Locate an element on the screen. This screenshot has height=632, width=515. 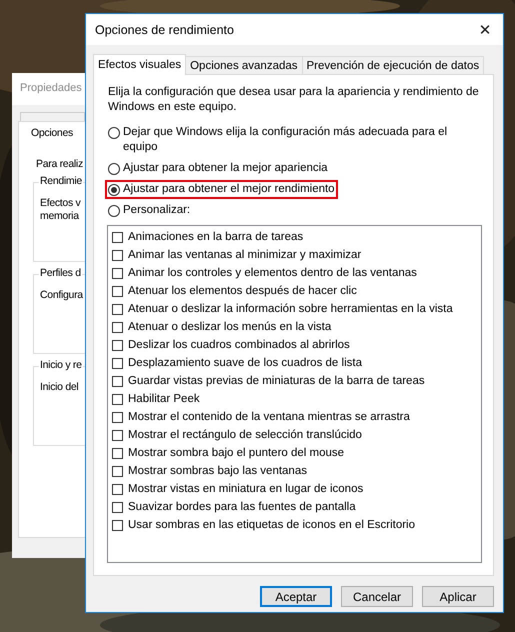
close-button: ✕ is located at coordinates (485, 29).